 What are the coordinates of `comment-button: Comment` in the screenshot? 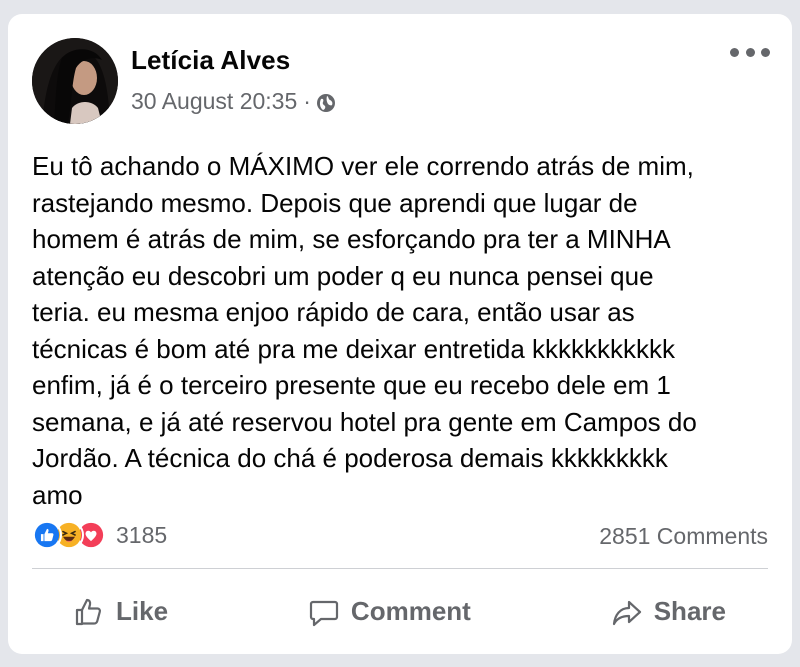 It's located at (389, 612).